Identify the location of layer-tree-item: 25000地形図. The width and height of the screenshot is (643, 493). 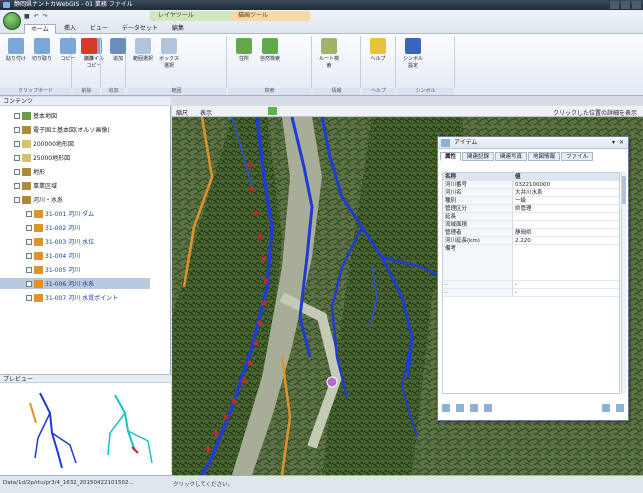
(75, 157).